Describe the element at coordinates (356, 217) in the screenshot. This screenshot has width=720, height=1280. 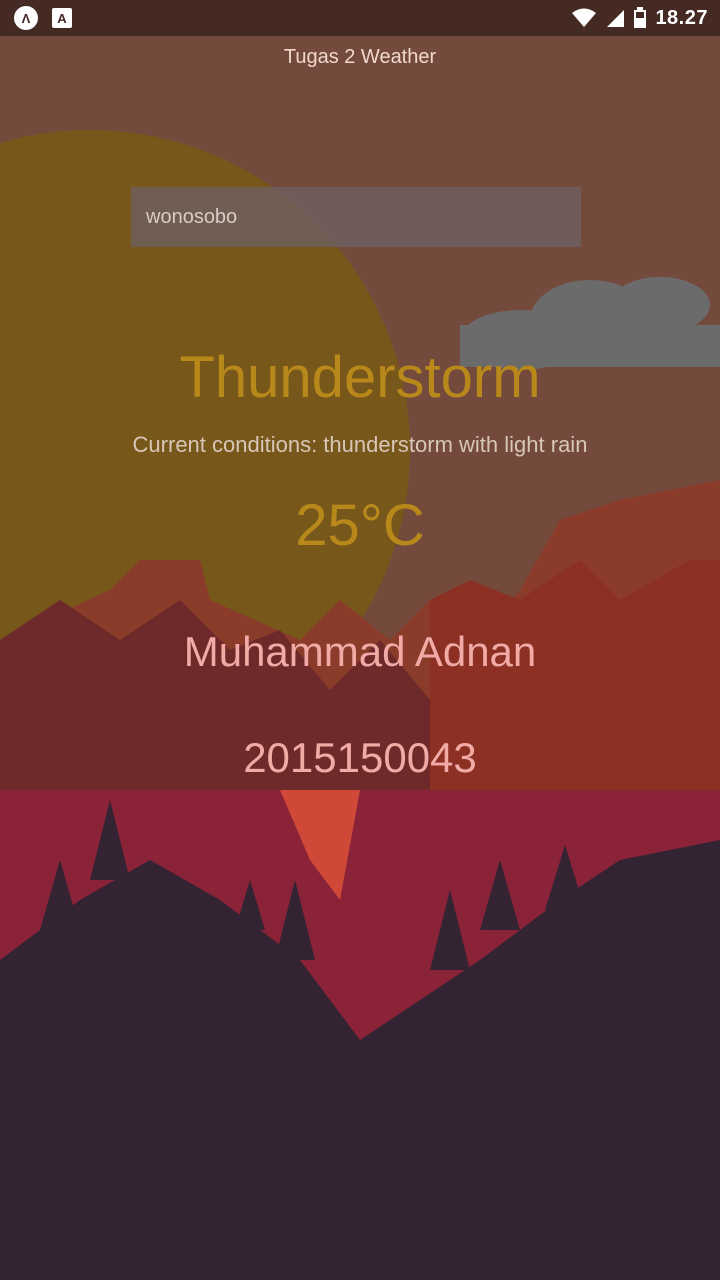
I see `city-input: wonosobo` at that location.